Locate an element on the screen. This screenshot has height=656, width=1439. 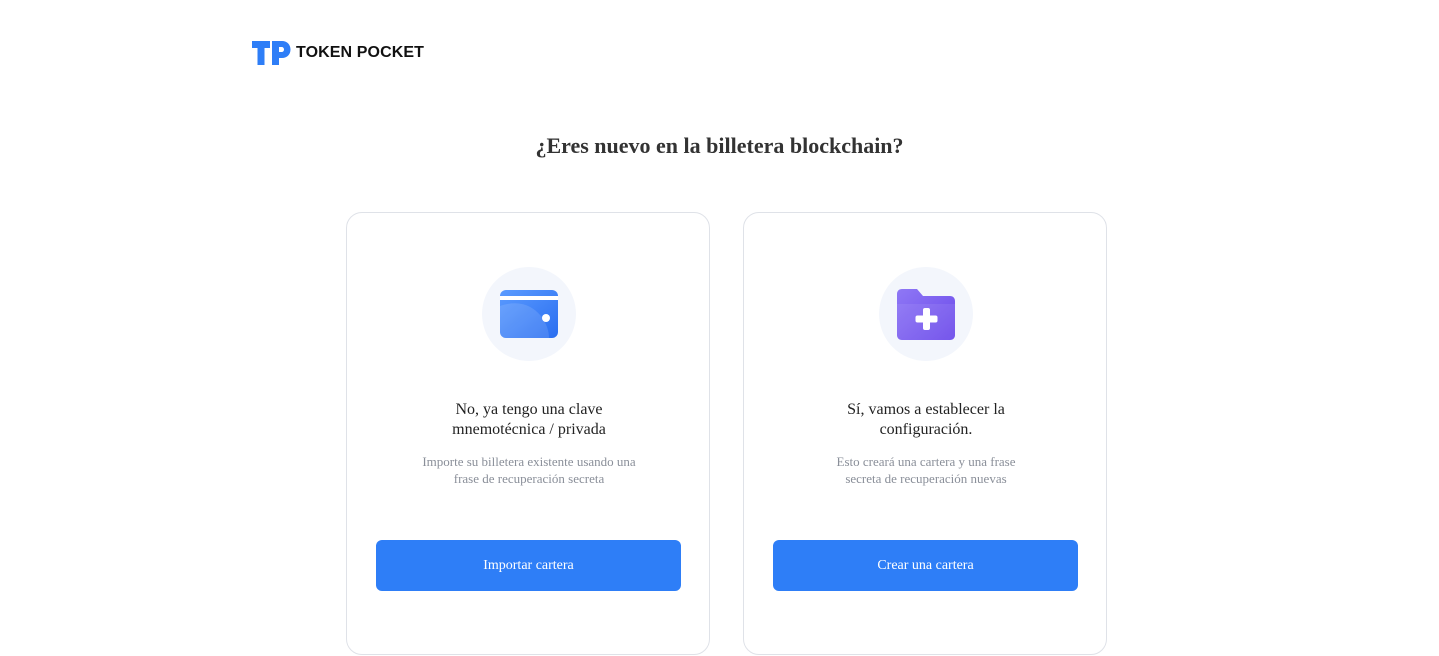
brand-name: TOKEN POCKET is located at coordinates (360, 52).